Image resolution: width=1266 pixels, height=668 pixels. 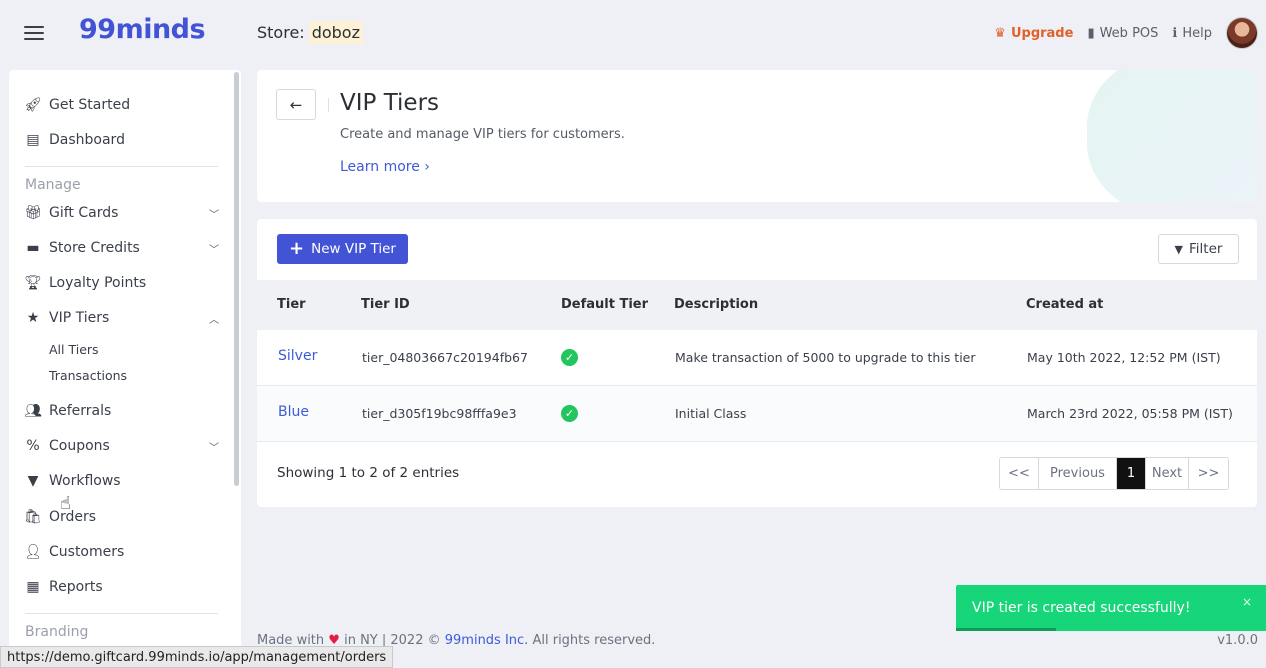 What do you see at coordinates (1197, 33) in the screenshot?
I see `help-label: Help` at bounding box center [1197, 33].